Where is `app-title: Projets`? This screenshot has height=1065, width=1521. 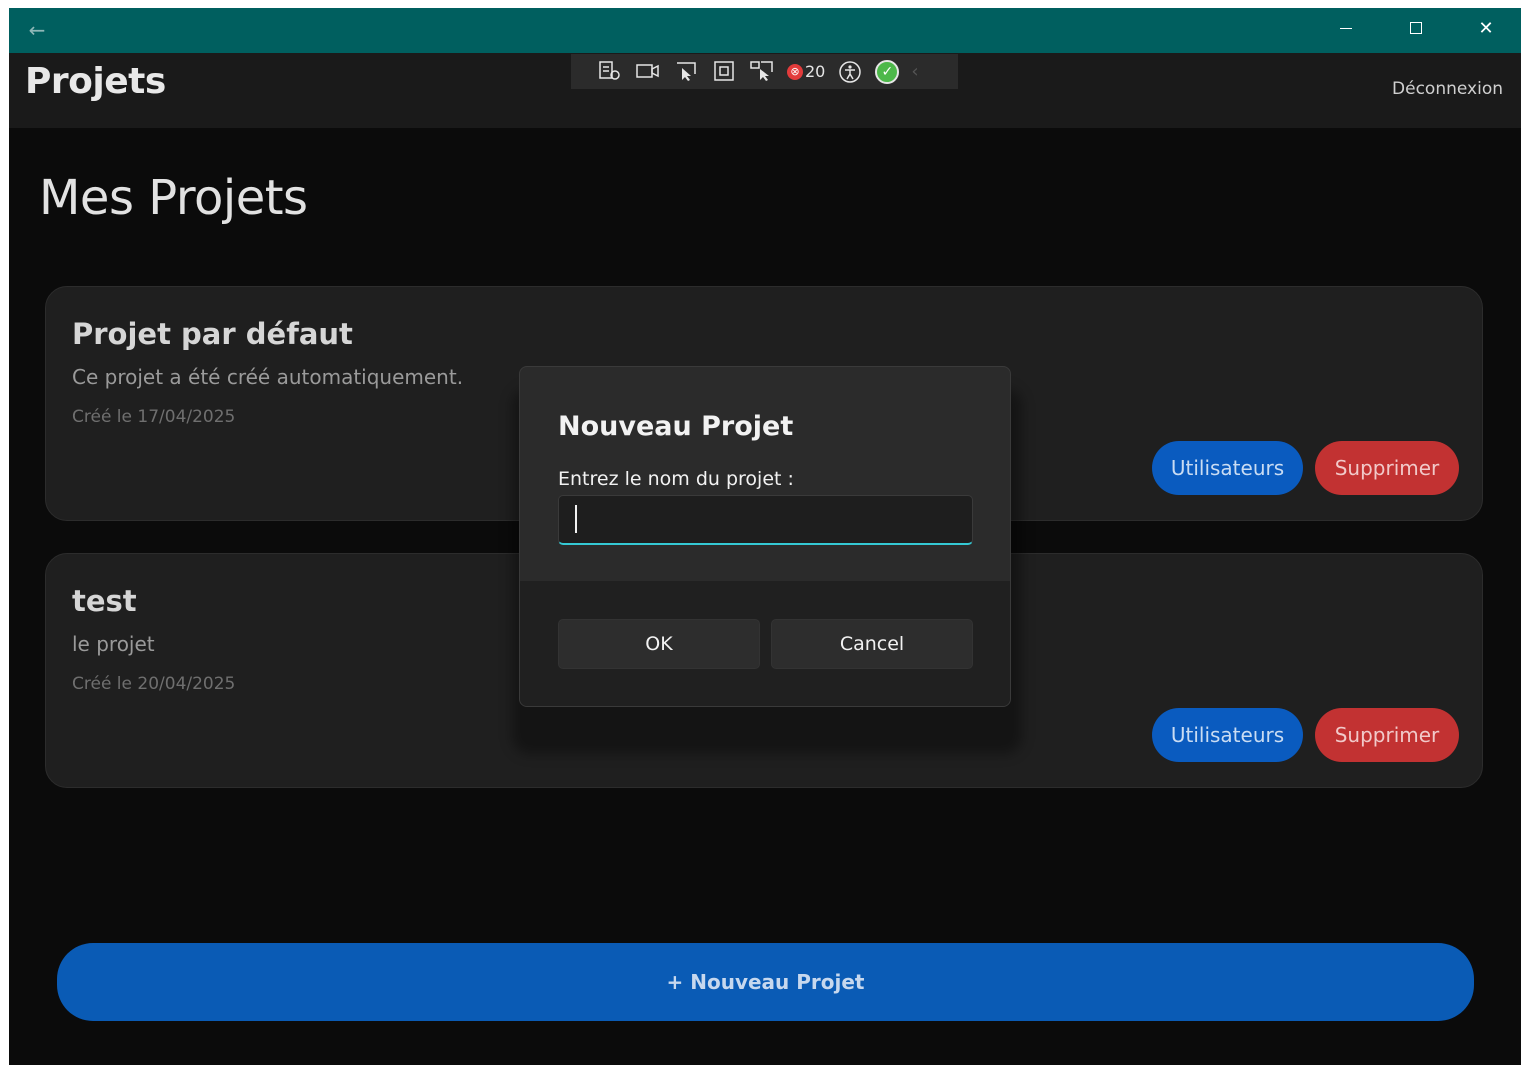
app-title: Projets is located at coordinates (95, 81).